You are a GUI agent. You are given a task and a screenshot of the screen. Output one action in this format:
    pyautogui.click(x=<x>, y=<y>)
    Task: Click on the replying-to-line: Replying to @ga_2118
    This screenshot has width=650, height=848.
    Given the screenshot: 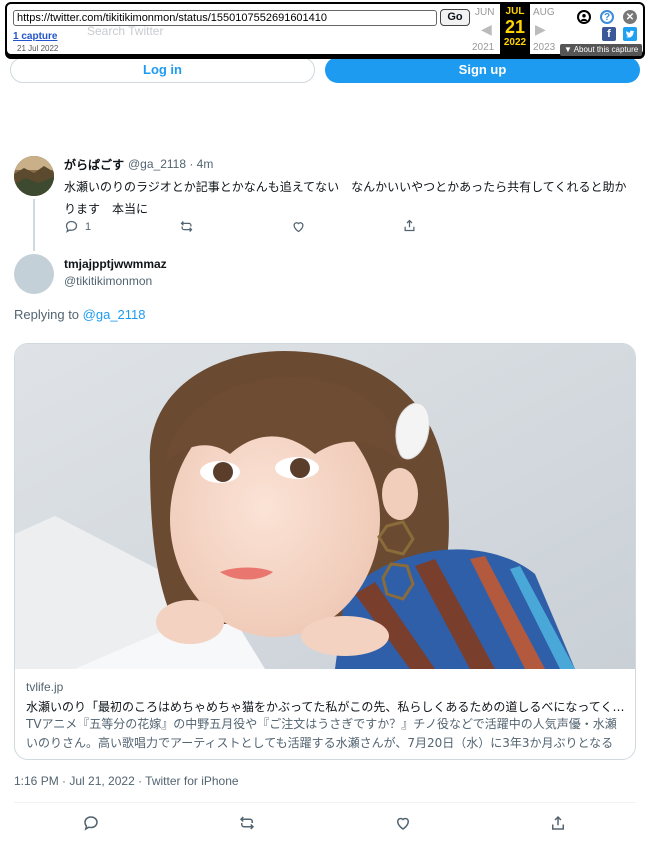 What is the action you would take?
    pyautogui.click(x=80, y=314)
    